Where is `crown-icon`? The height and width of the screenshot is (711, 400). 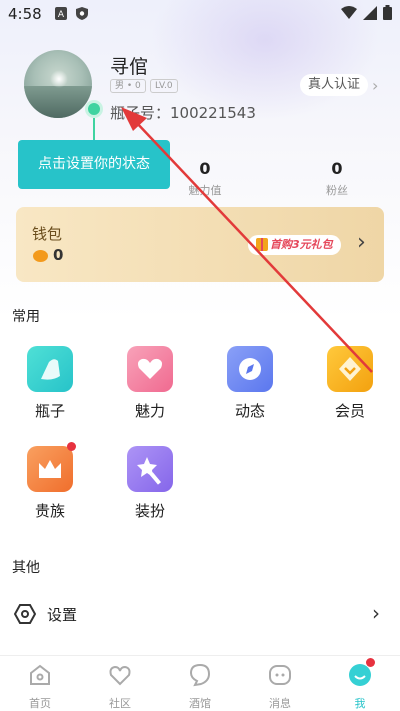
crown-icon is located at coordinates (51, 467).